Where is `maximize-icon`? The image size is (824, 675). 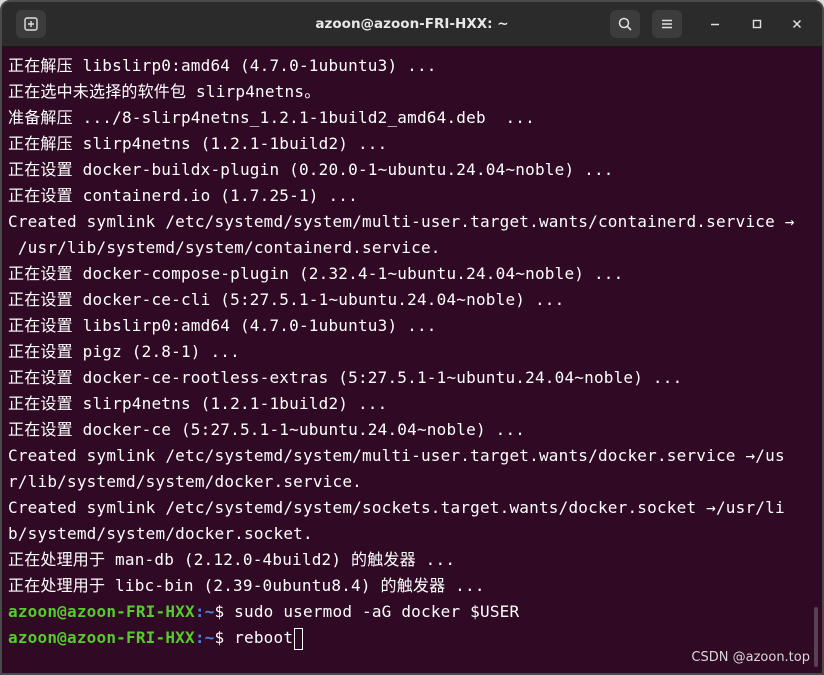
maximize-icon is located at coordinates (757, 24).